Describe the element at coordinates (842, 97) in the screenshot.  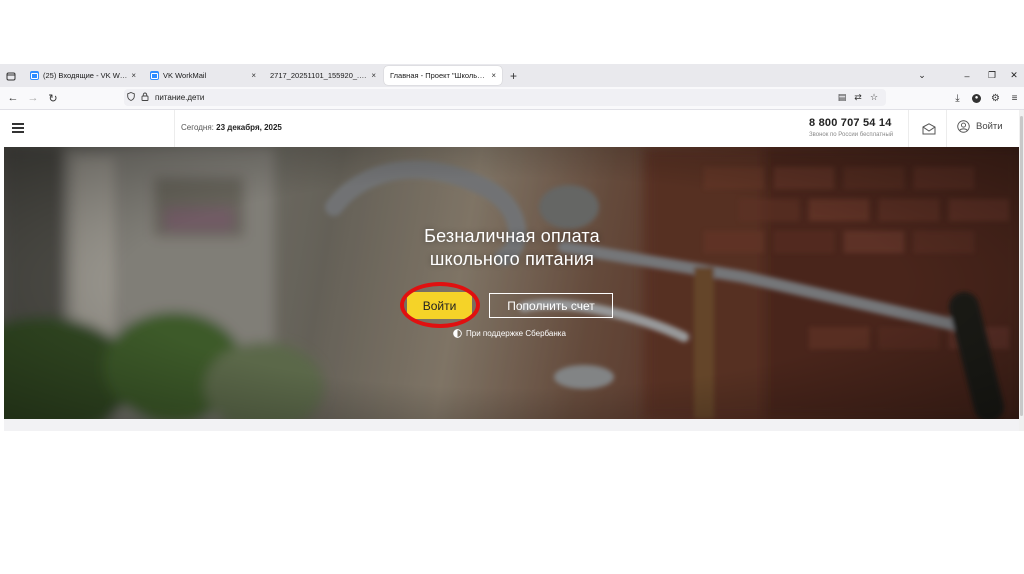
I see `reader-icon: ▤` at that location.